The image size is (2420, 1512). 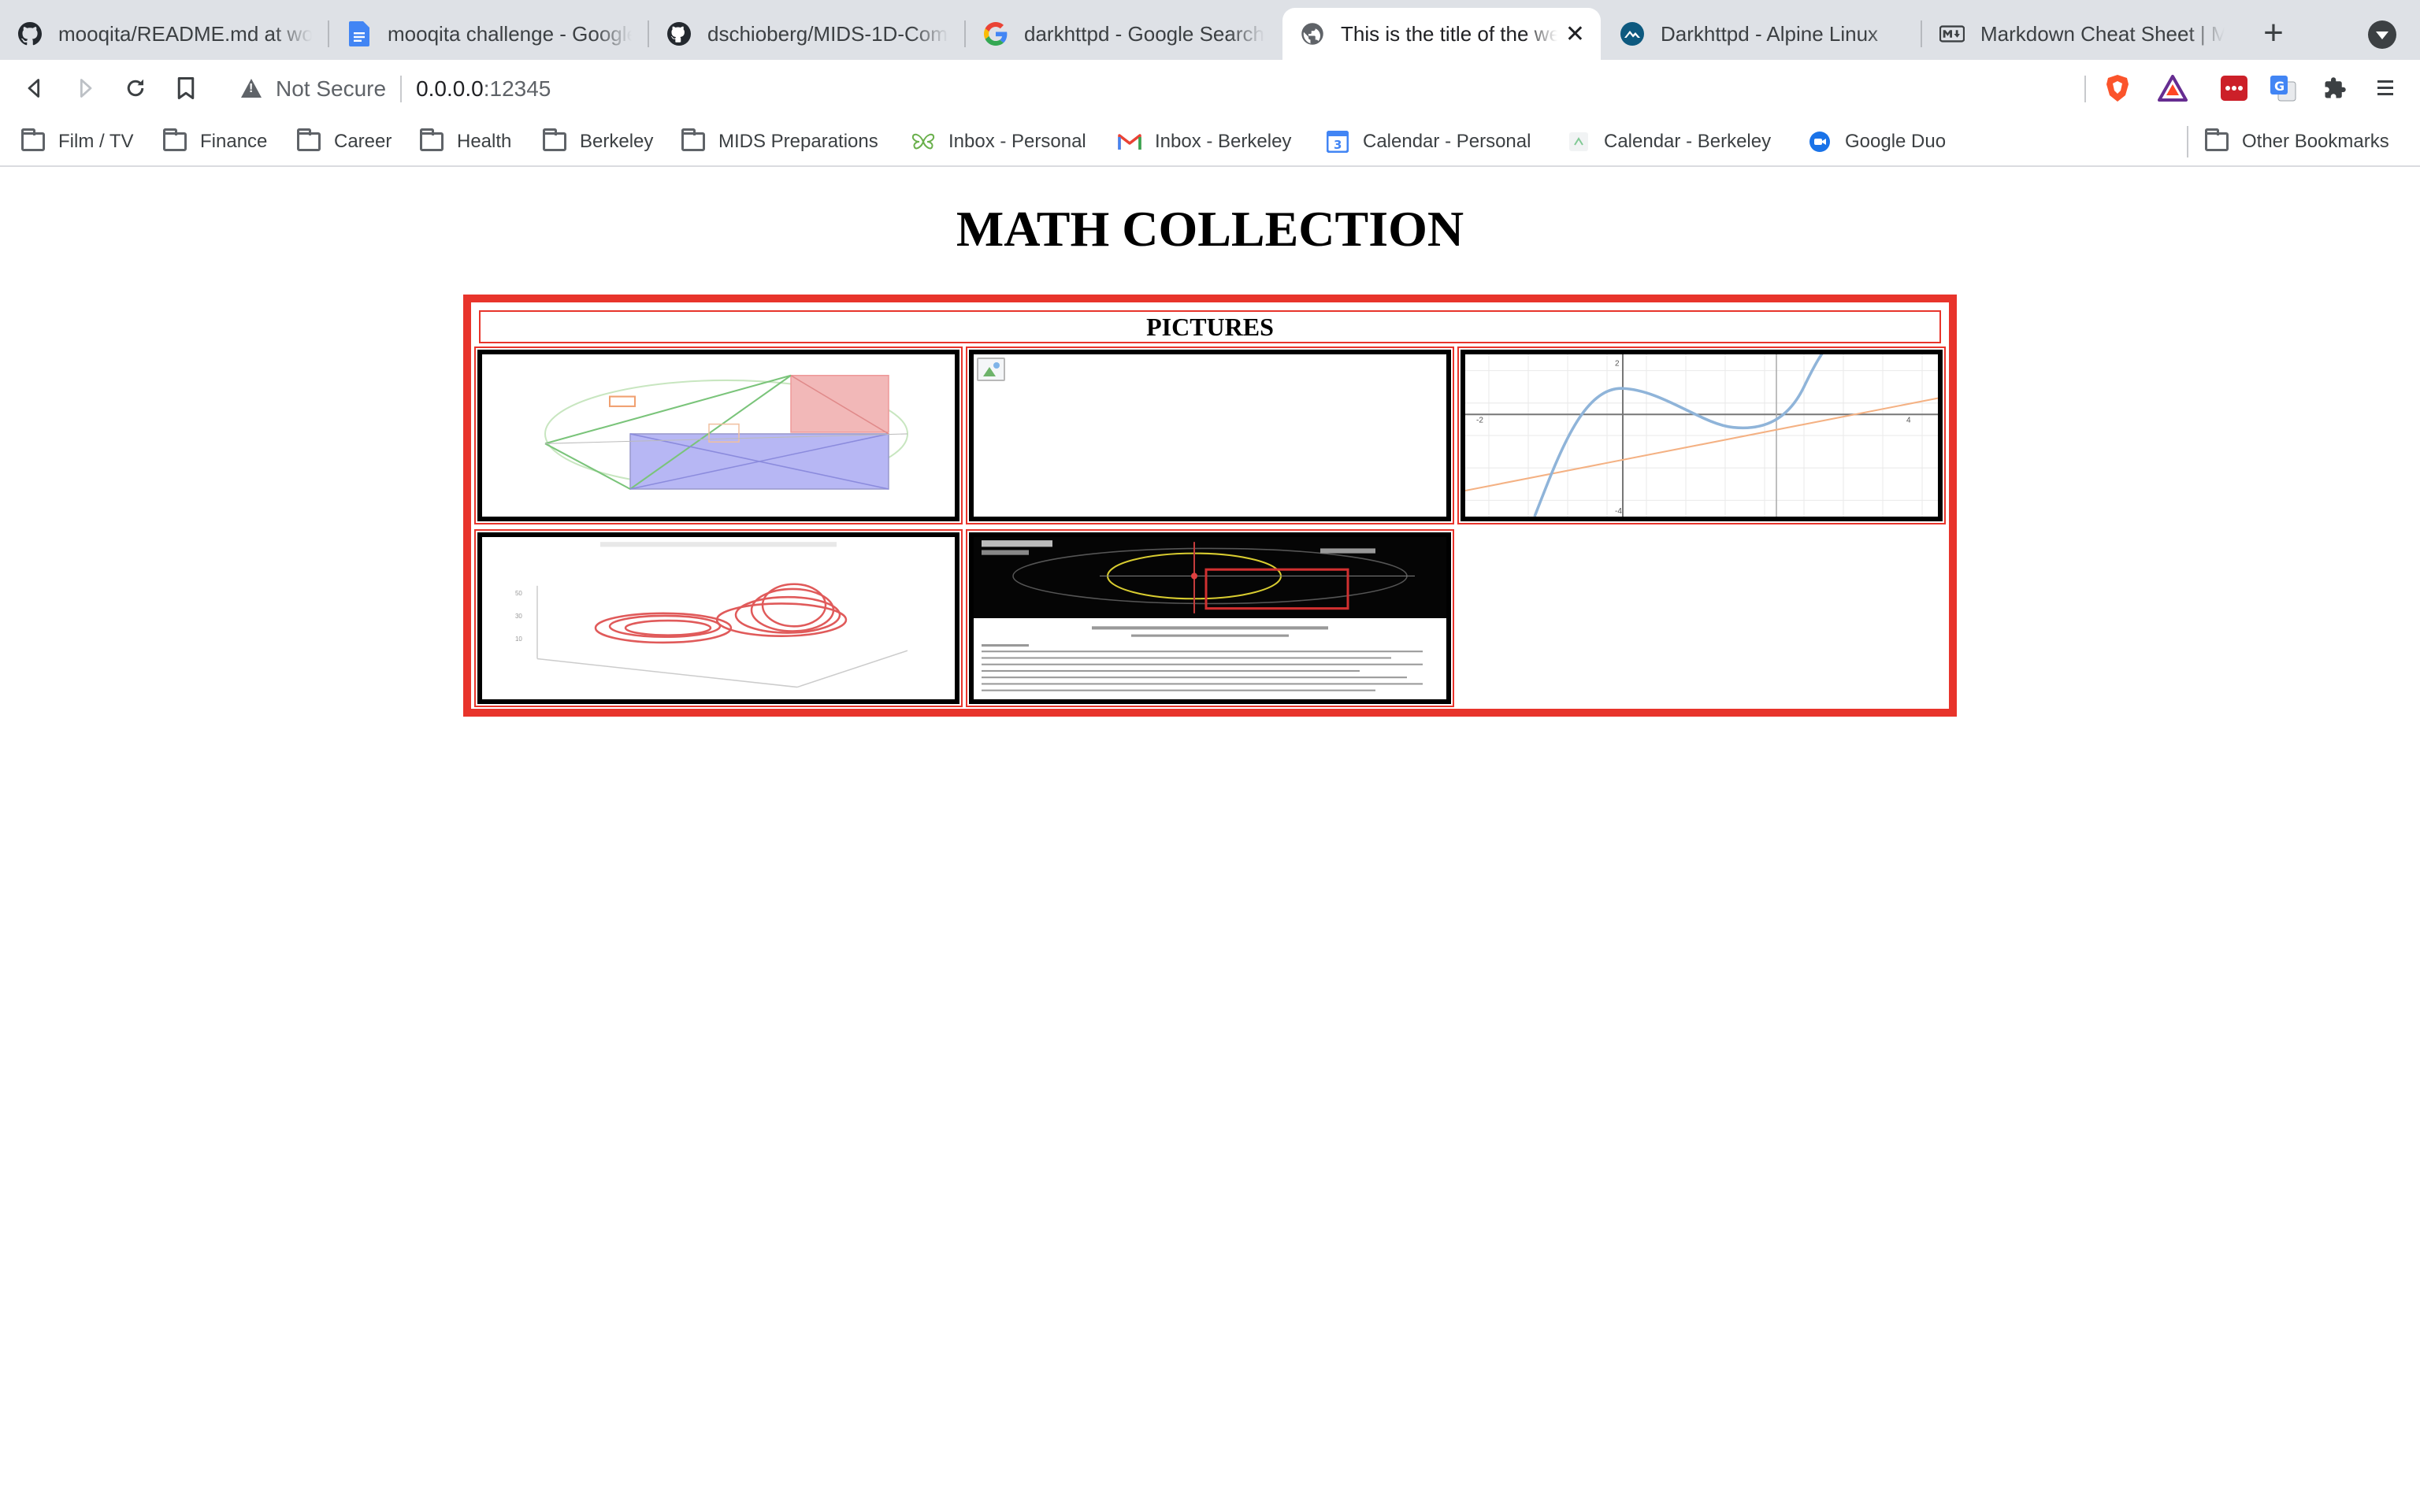 What do you see at coordinates (1896, 141) in the screenshot?
I see `bookmark-label: Google Duo` at bounding box center [1896, 141].